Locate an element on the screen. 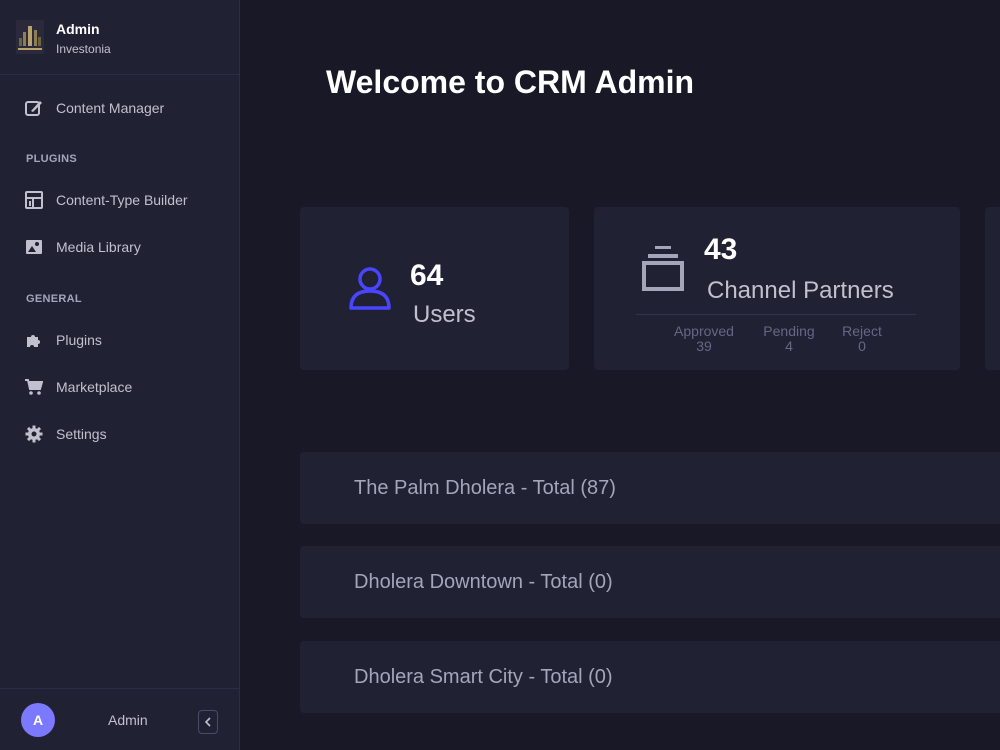 This screenshot has height=750, width=1000. project-label: The Palm Dholera - Total (87) is located at coordinates (485, 488).